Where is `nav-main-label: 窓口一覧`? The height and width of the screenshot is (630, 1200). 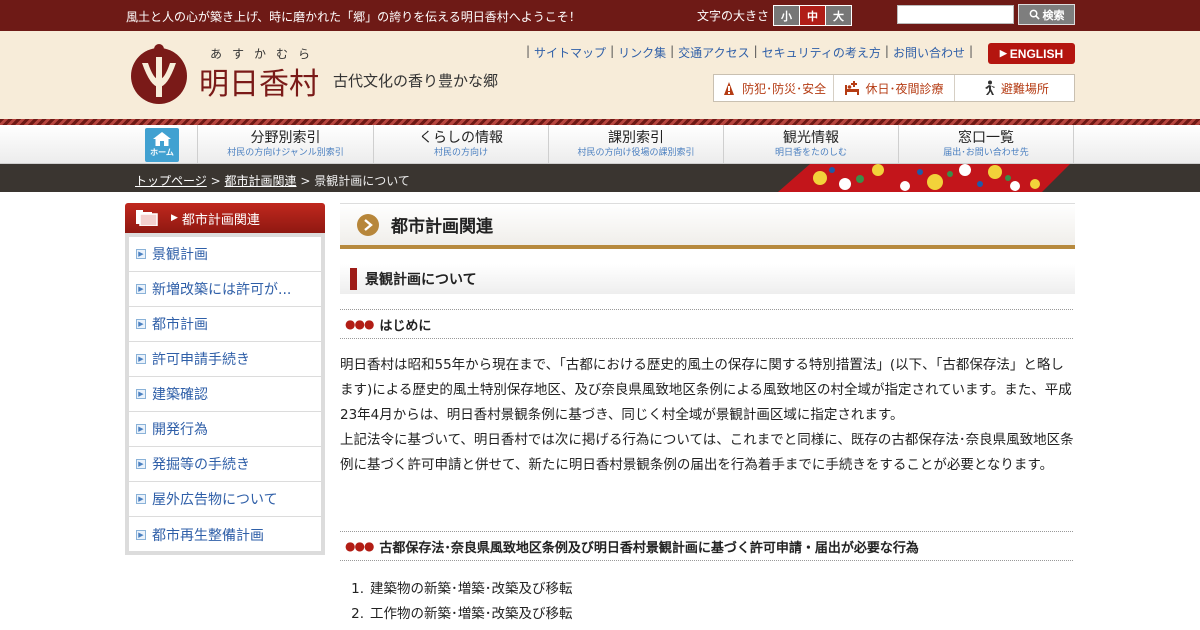 nav-main-label: 窓口一覧 is located at coordinates (986, 138).